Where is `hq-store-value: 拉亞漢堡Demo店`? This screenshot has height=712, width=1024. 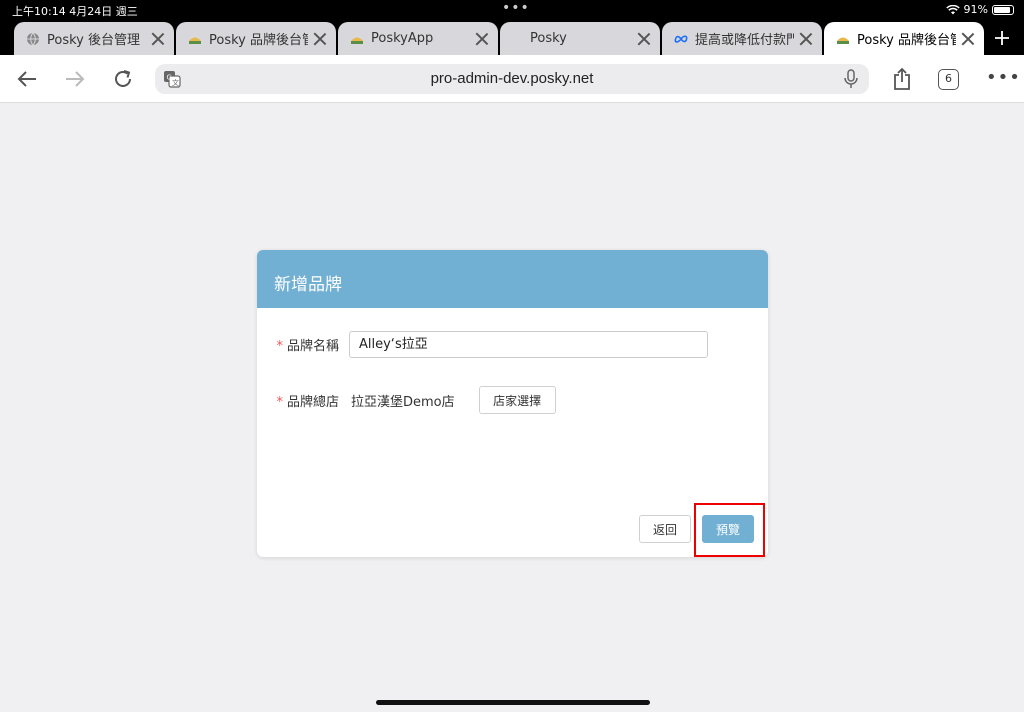
hq-store-value: 拉亞漢堡Demo店 is located at coordinates (403, 402).